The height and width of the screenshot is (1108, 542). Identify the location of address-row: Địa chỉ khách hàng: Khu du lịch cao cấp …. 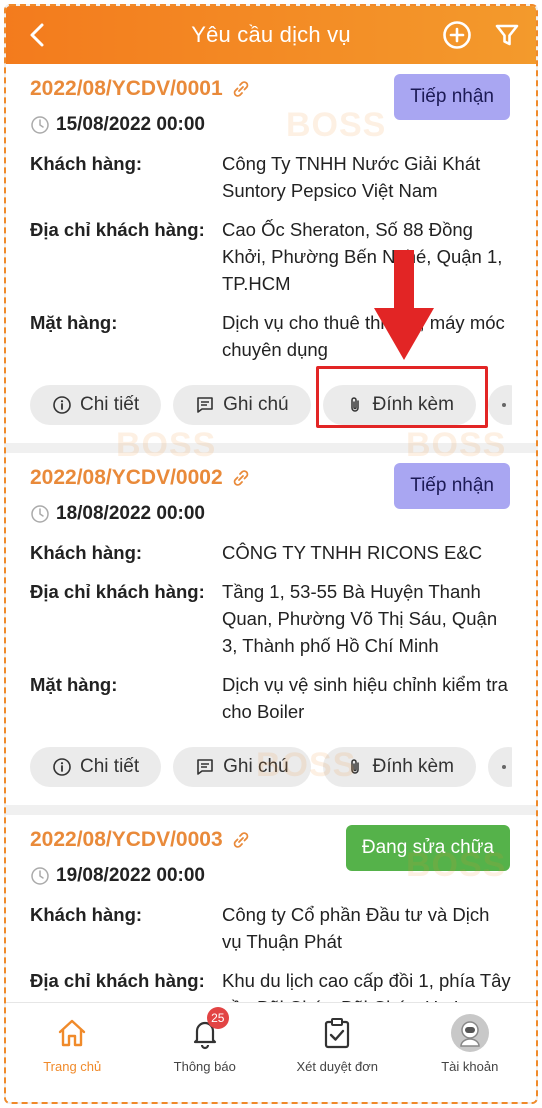
(271, 986).